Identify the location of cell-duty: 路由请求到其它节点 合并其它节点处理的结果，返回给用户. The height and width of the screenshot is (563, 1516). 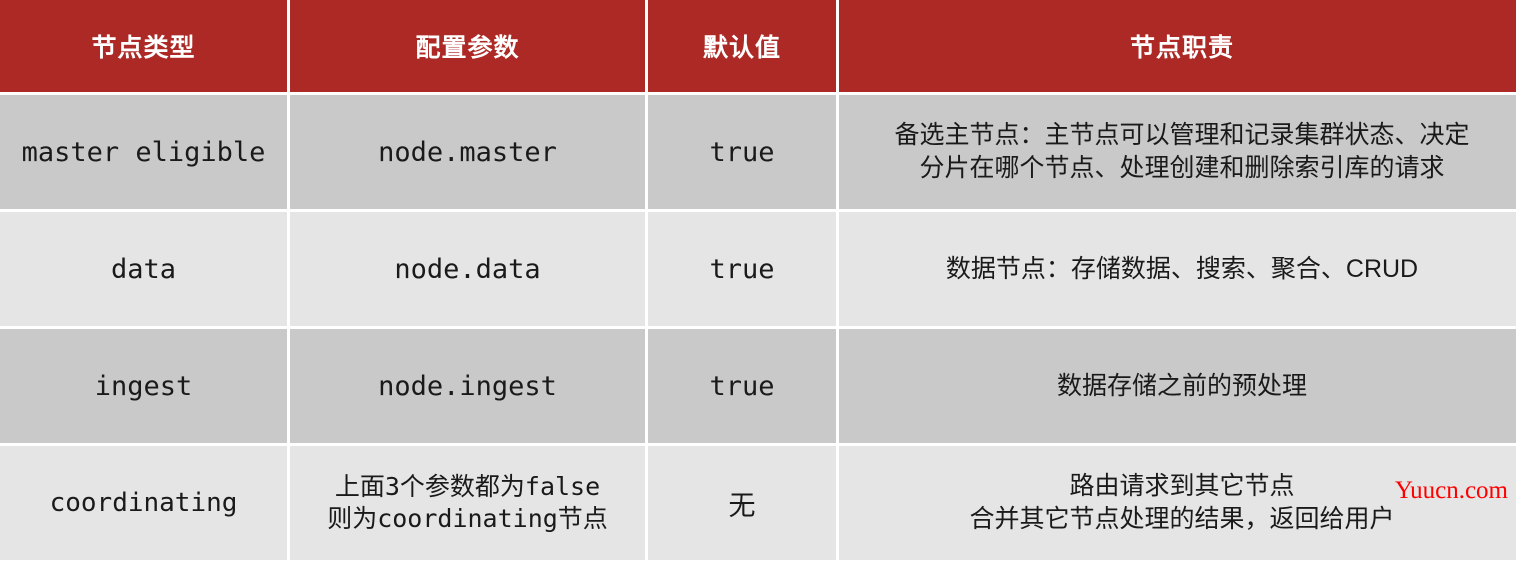
(1177, 503).